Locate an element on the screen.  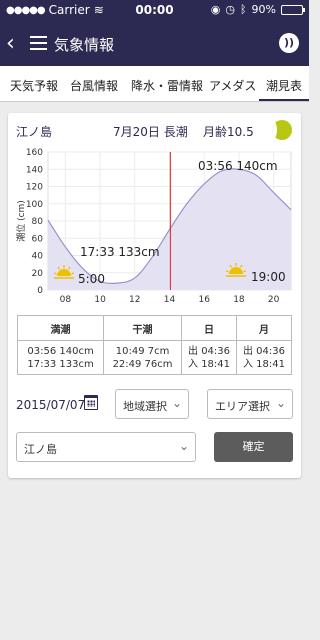
page-title: 気象情報 is located at coordinates (84, 45).